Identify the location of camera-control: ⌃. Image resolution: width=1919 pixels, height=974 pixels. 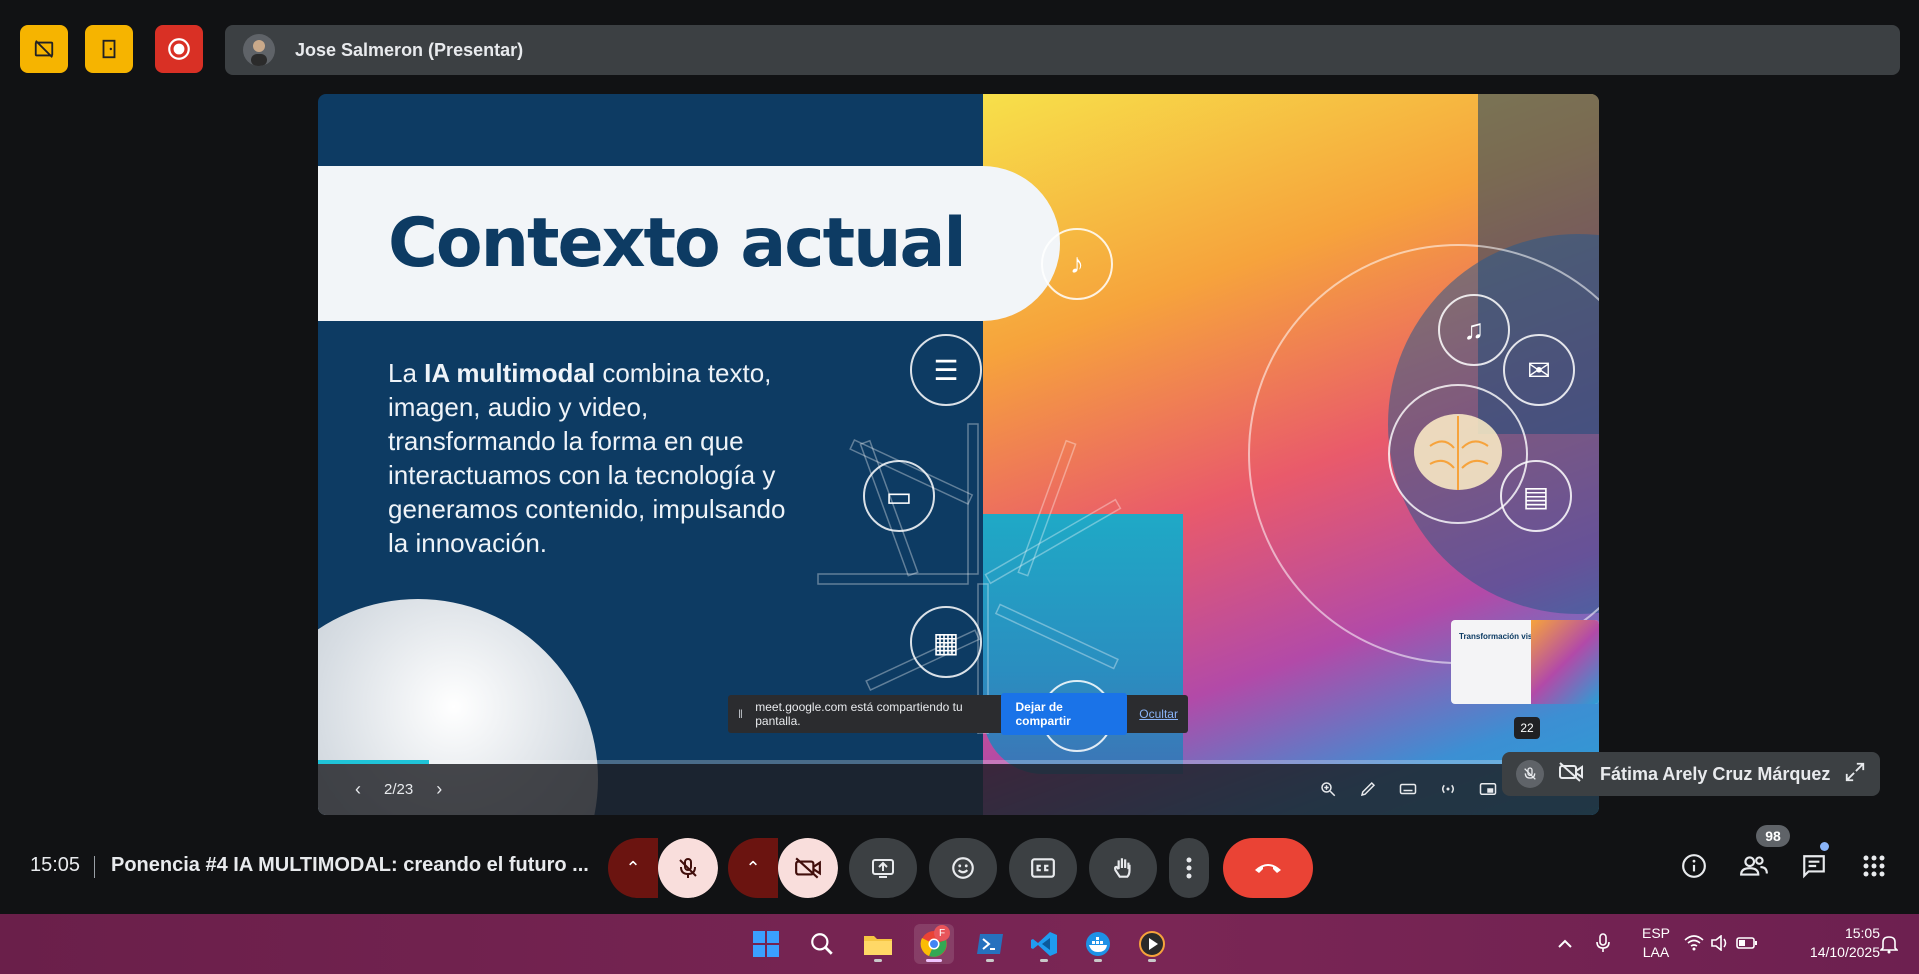
(783, 868).